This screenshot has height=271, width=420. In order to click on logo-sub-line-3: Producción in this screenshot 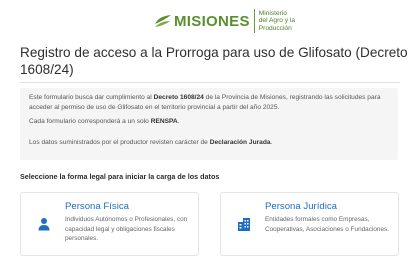, I will do `click(275, 28)`.